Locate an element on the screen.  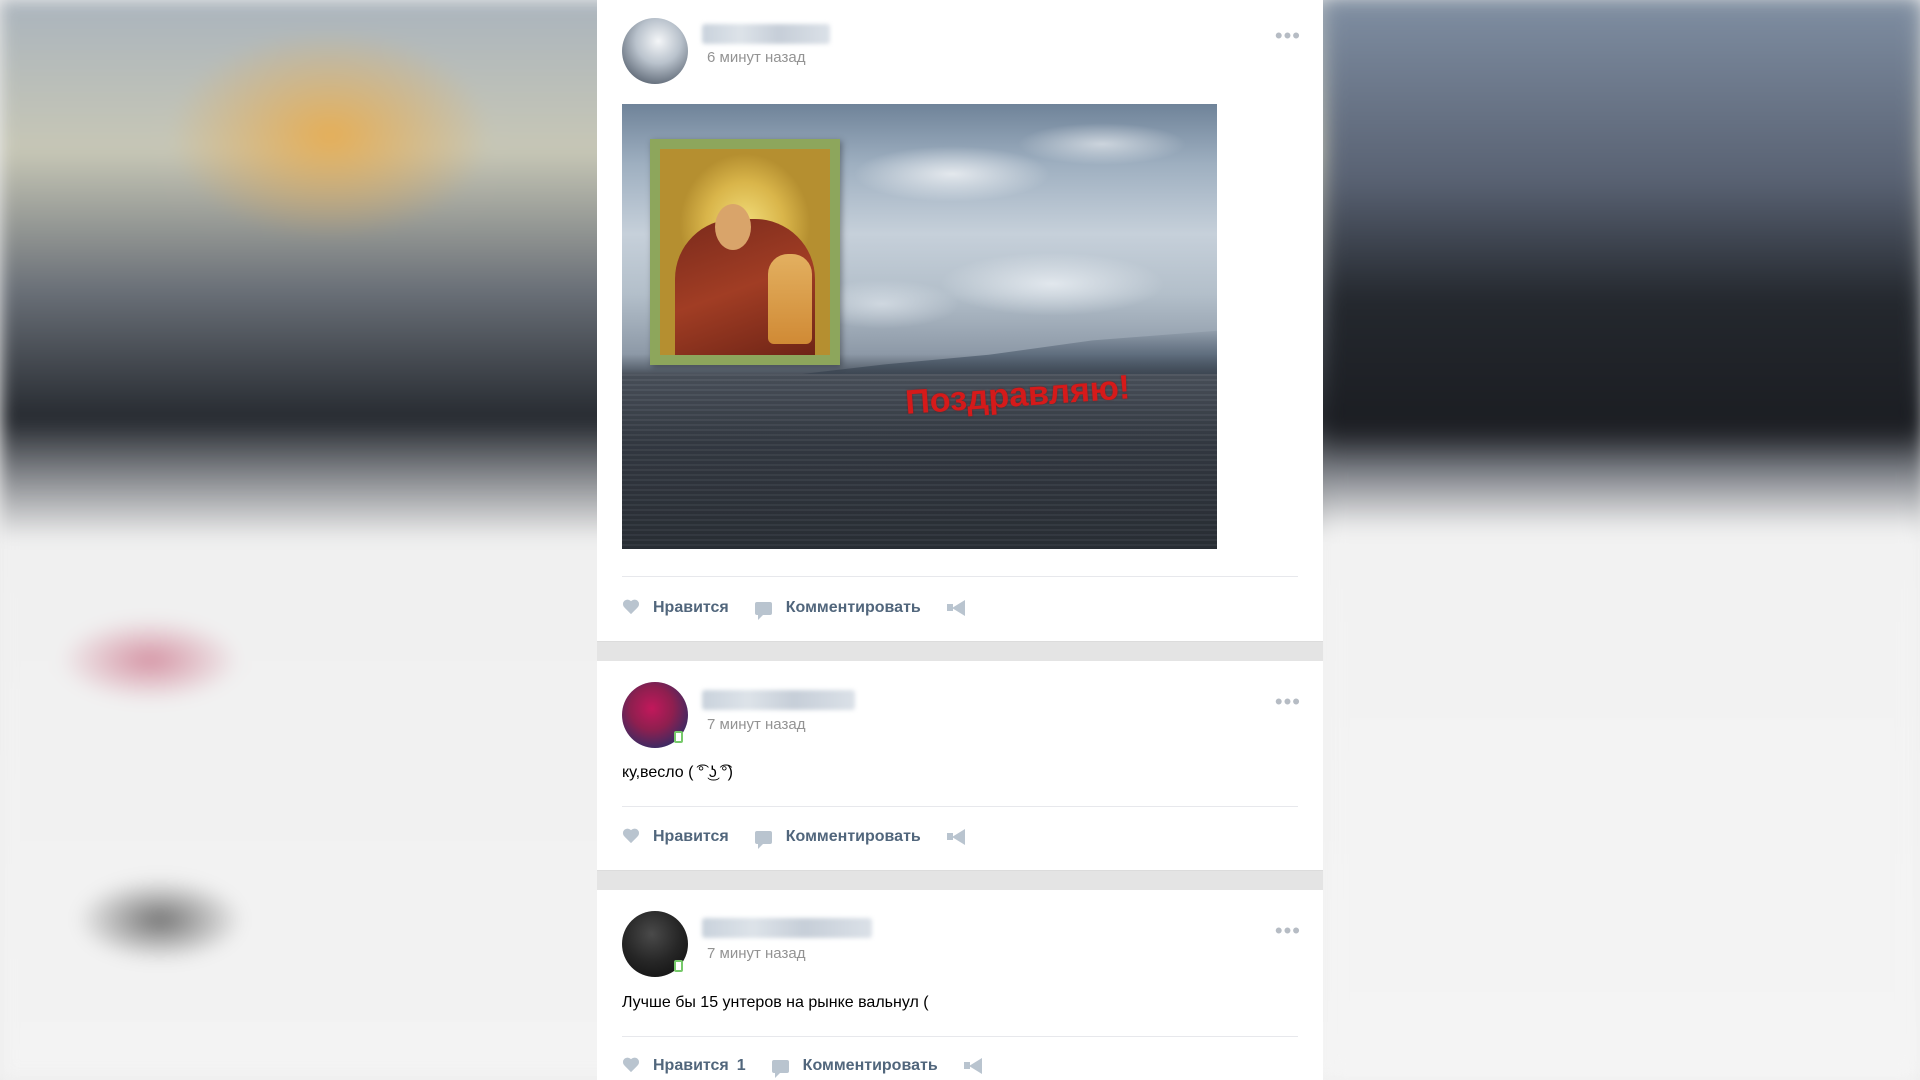
religious-icon-image is located at coordinates (745, 252).